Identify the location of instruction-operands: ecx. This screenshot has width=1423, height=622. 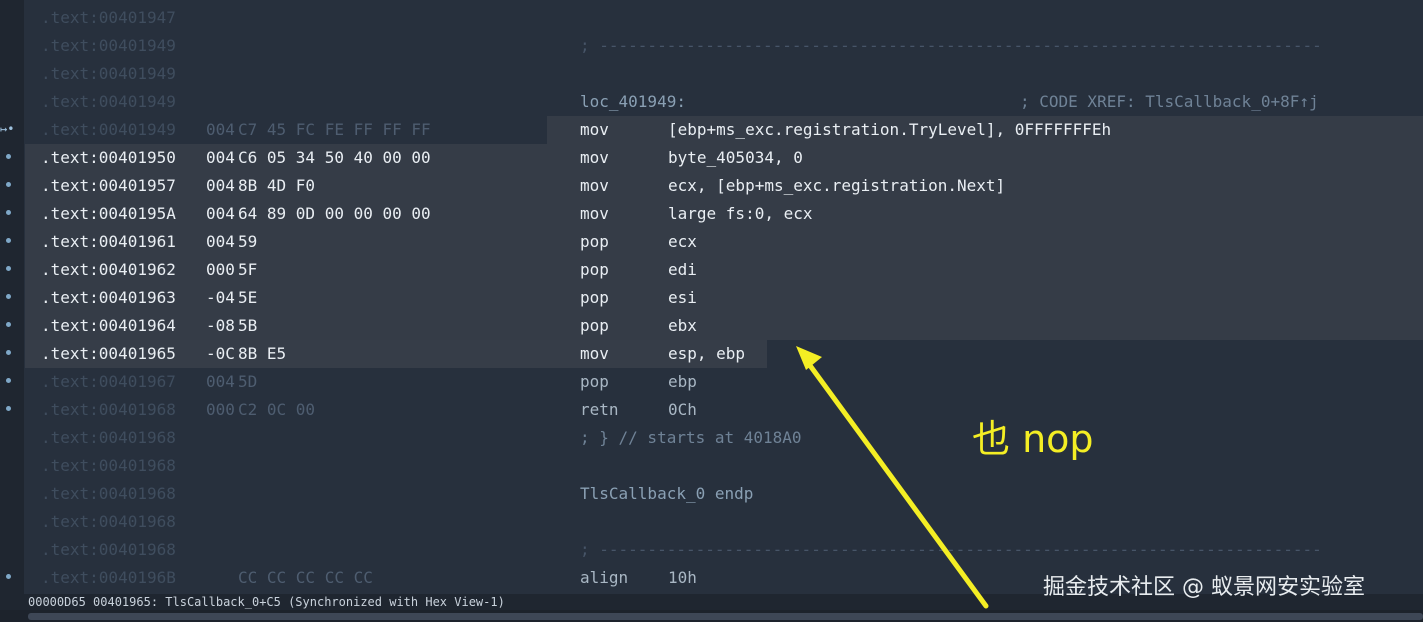
(682, 241).